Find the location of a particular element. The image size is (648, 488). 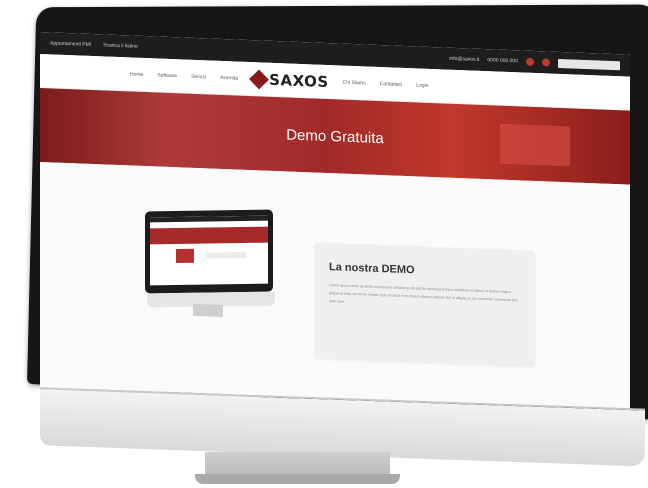

mini-monitor-bezel is located at coordinates (209, 251).